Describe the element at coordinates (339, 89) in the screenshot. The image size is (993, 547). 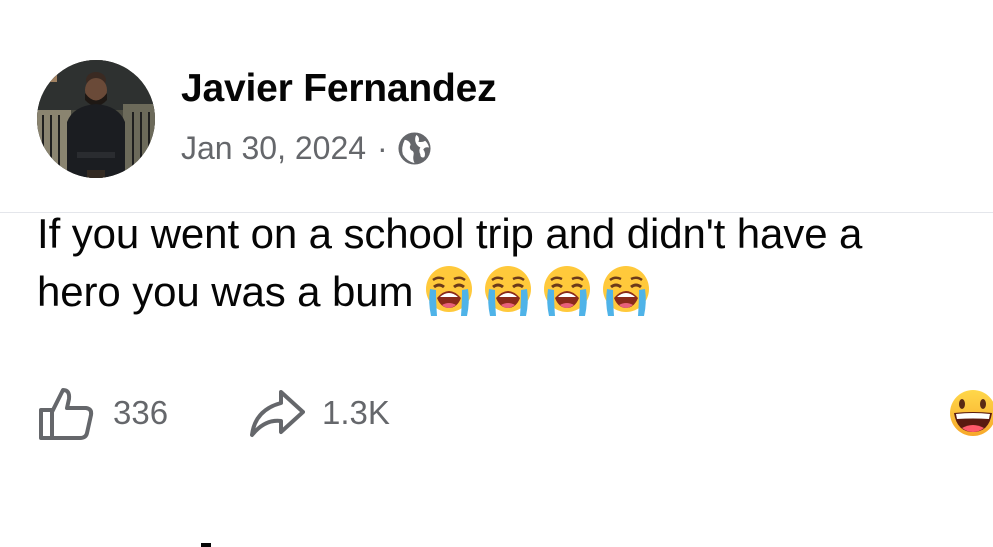
I see `author-name: Javier Fernandez` at that location.